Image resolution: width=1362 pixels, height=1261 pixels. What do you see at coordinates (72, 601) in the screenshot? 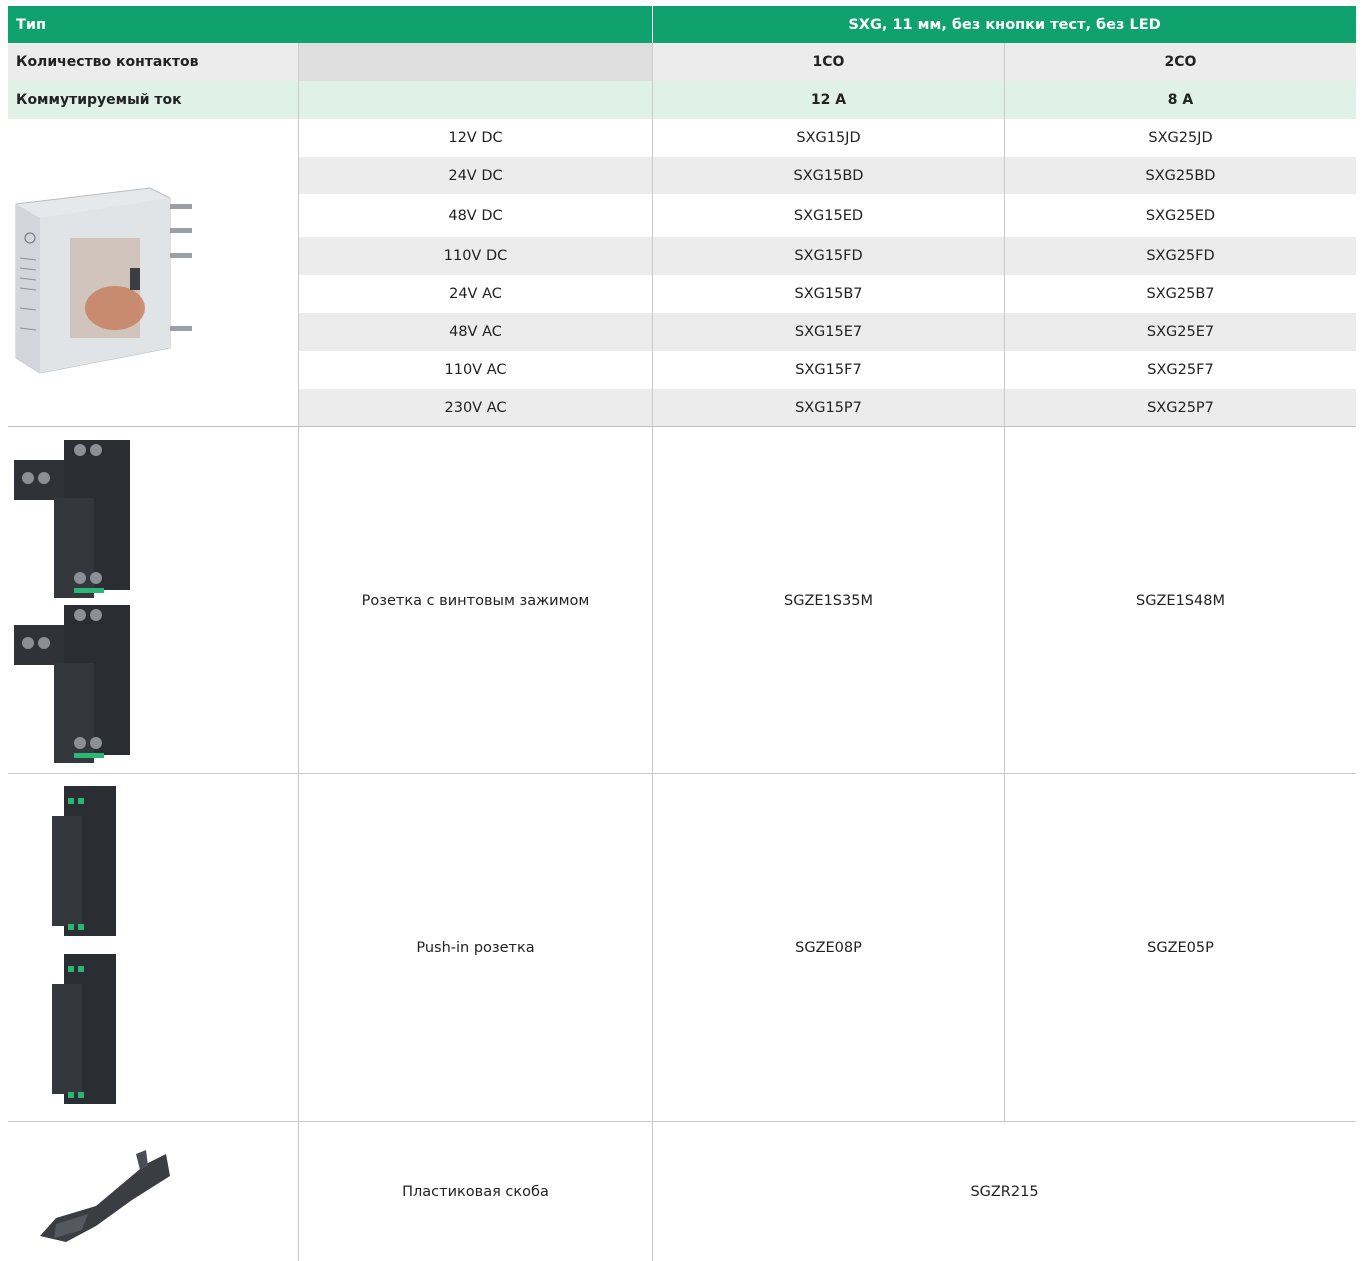
I see `screw-socket-photo` at bounding box center [72, 601].